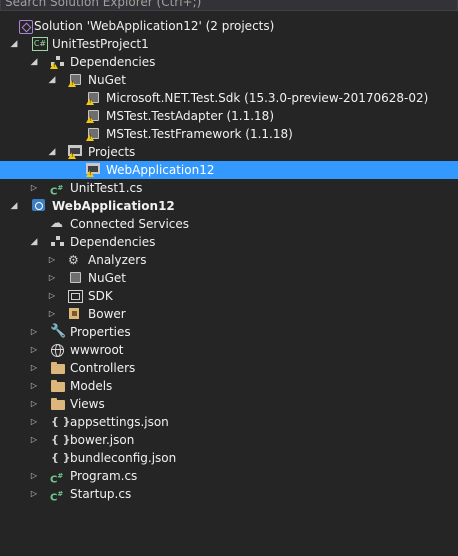 This screenshot has width=458, height=556. Describe the element at coordinates (229, 476) in the screenshot. I see `tree-item-program-cs: ▷ C# Program.cs` at that location.